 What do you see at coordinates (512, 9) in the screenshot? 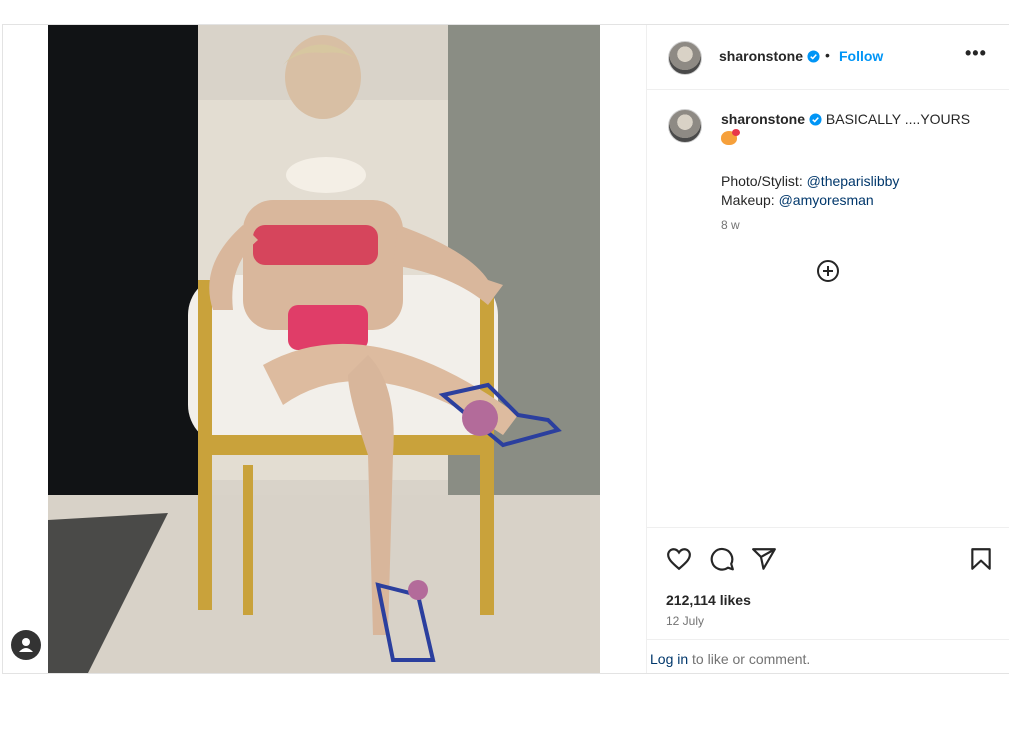
I see `page-heading-cut-off` at bounding box center [512, 9].